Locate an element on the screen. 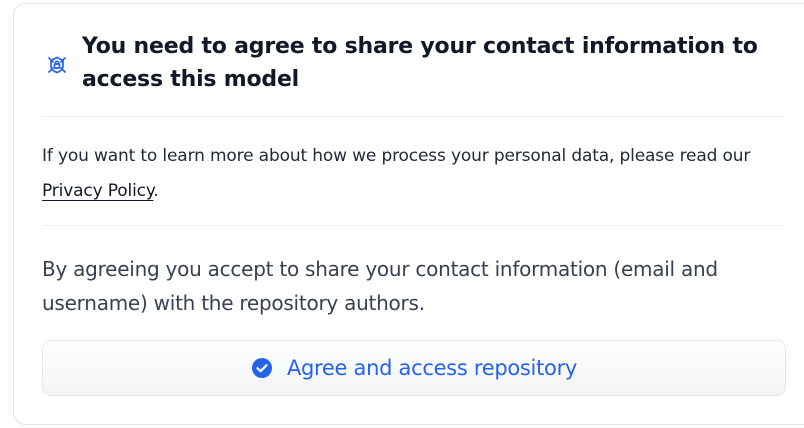  privacy-period: . is located at coordinates (156, 191).